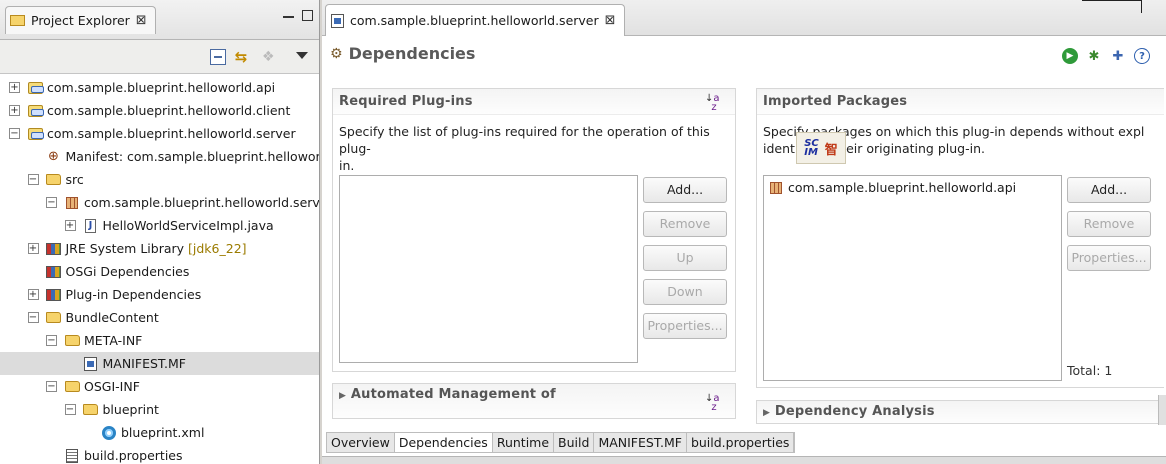 The width and height of the screenshot is (1166, 464). I want to click on dependency-analysis-header: ▶ Dependency Analysis, so click(960, 412).